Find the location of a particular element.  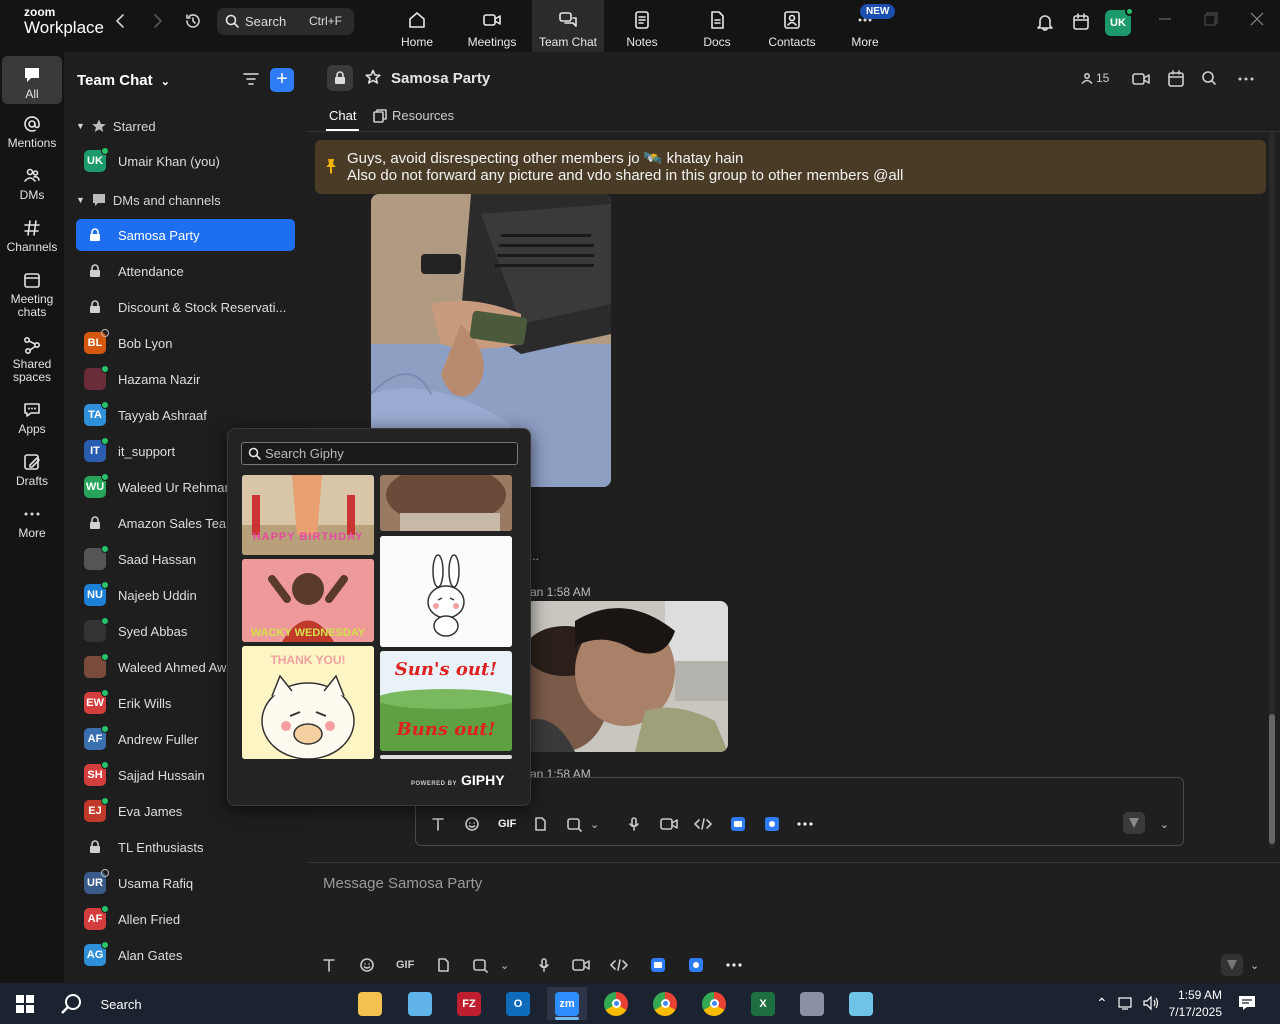

minimize-window-button is located at coordinates (1165, 19).